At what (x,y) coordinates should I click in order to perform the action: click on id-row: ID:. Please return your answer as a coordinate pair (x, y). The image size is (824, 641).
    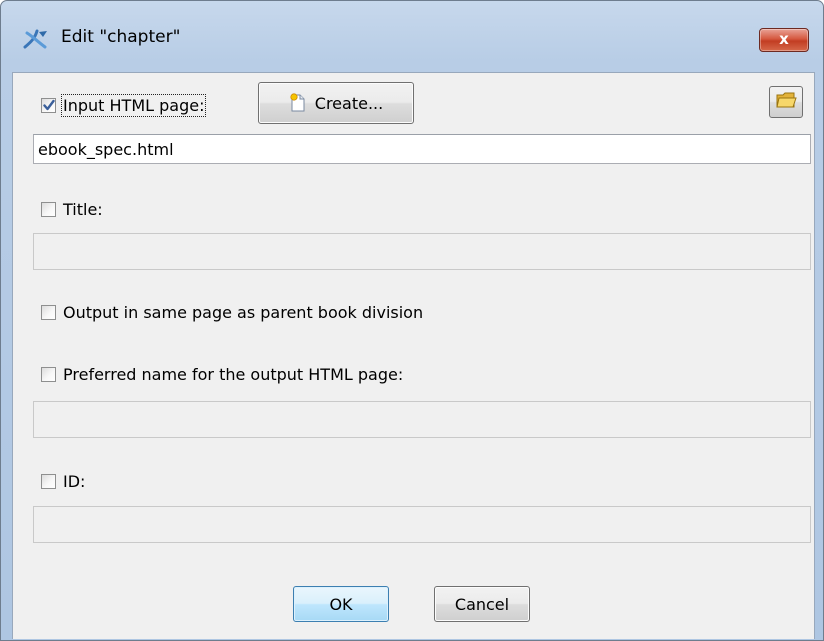
    Looking at the image, I should click on (63, 481).